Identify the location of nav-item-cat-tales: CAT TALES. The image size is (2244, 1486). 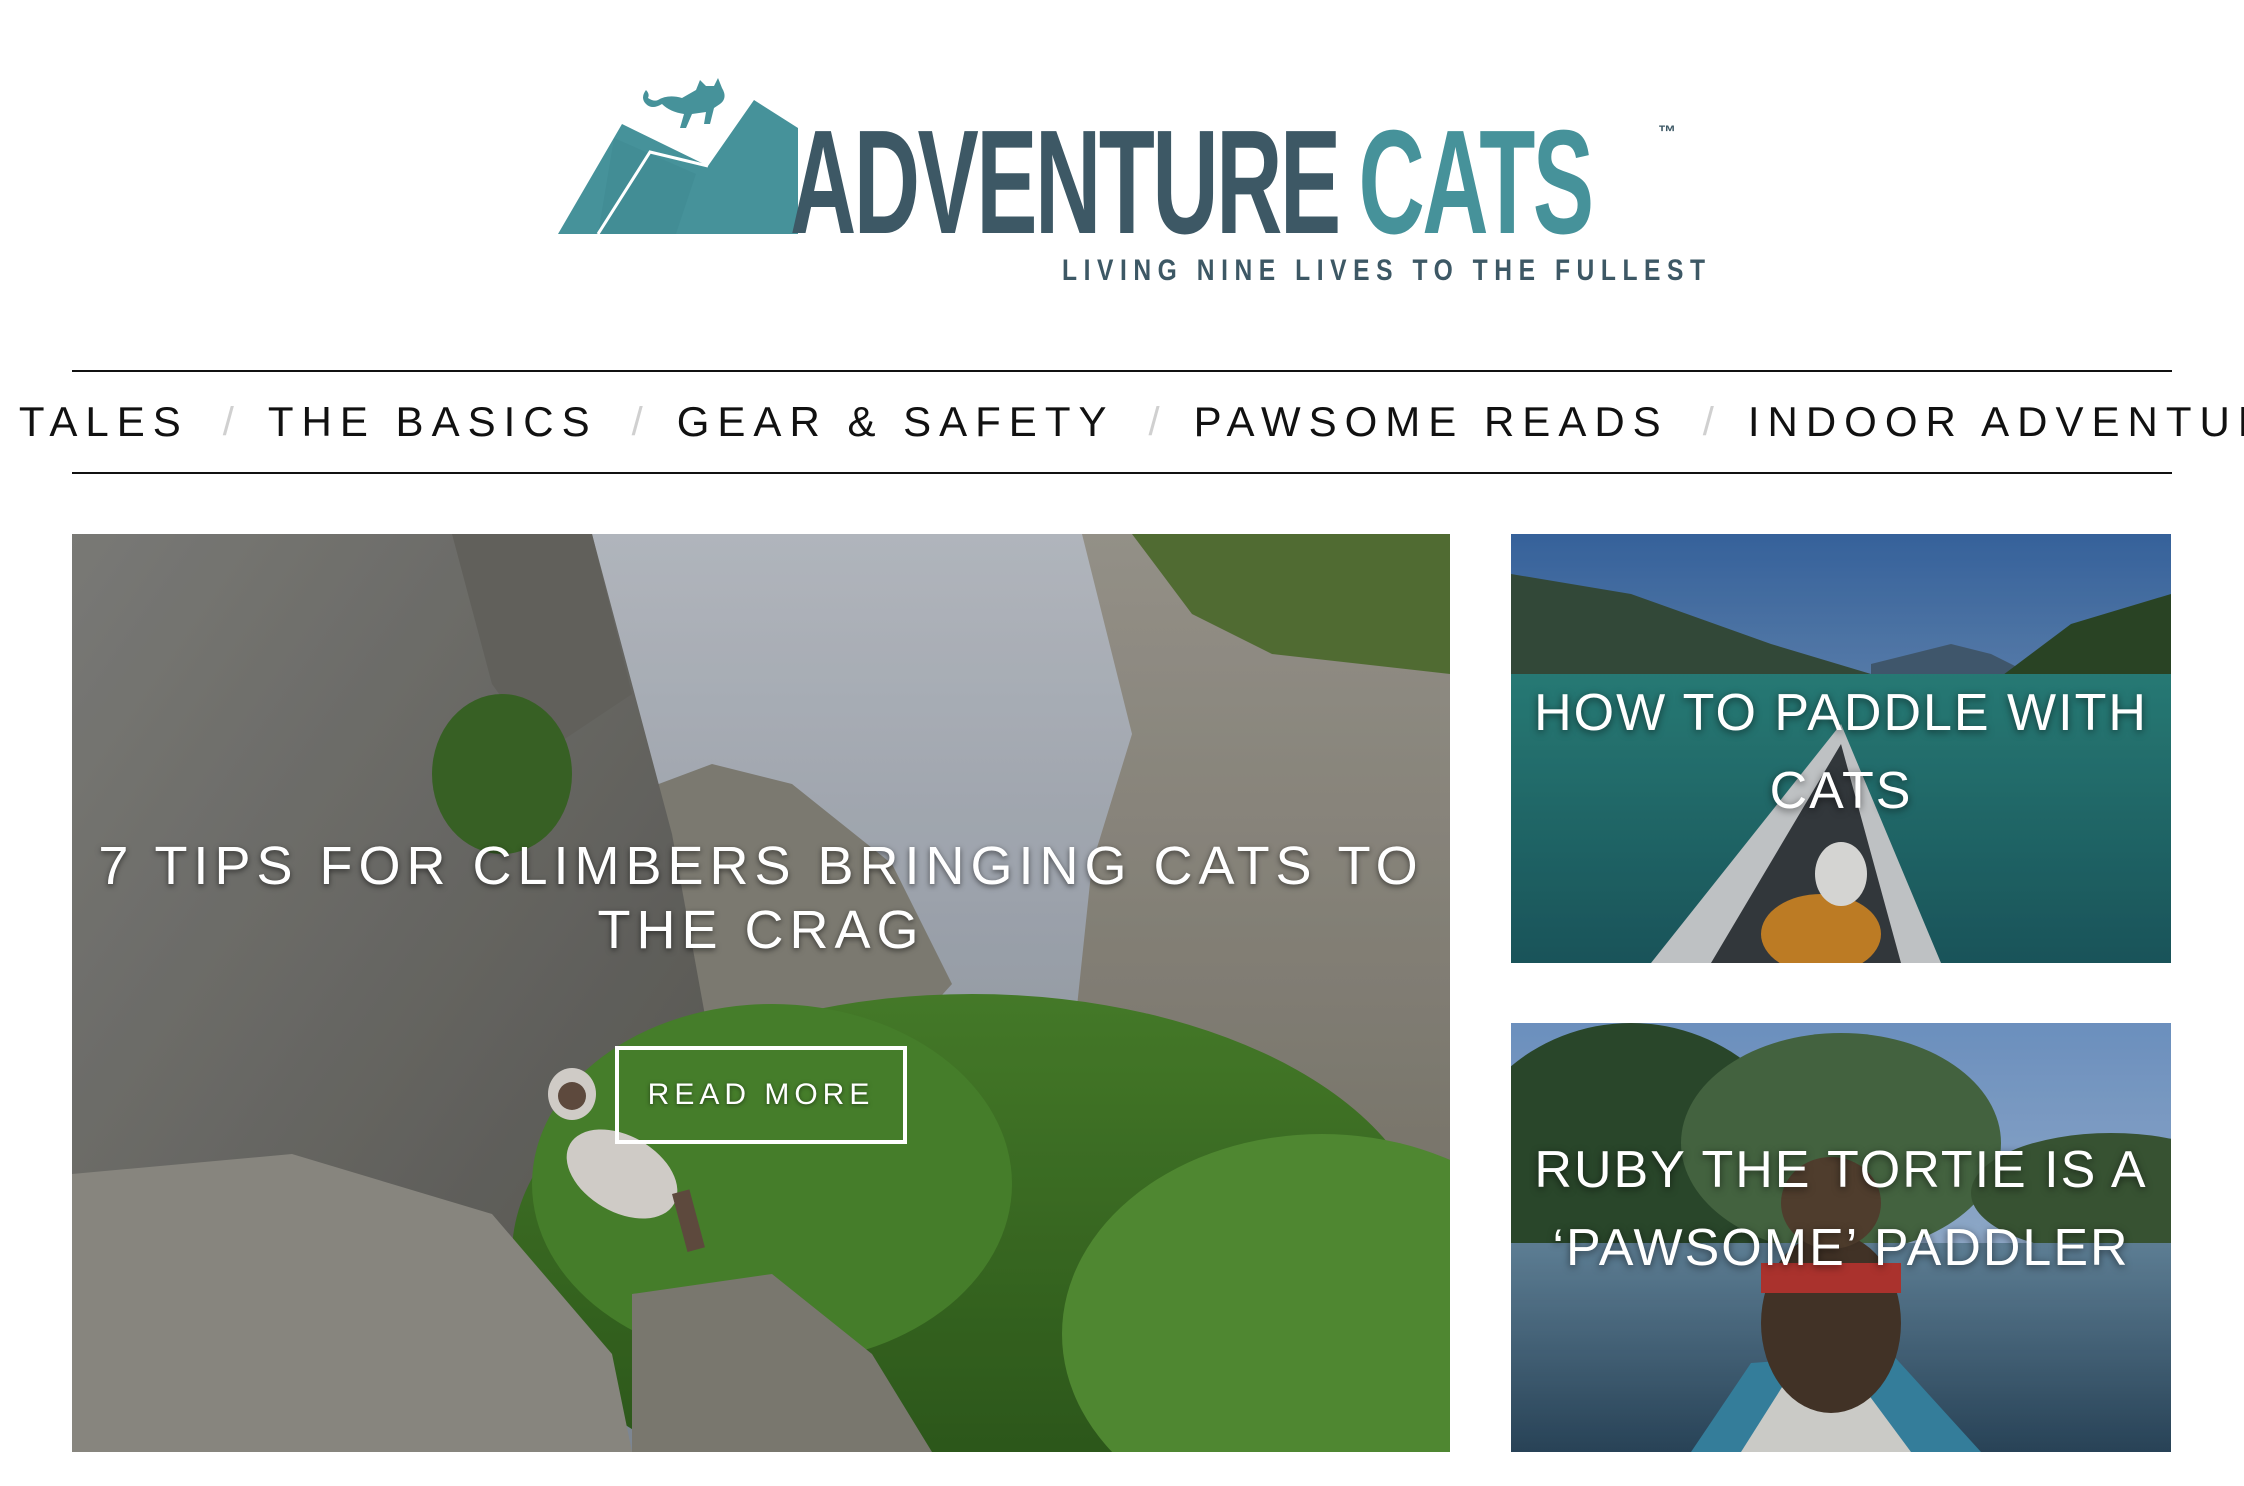
(94, 422).